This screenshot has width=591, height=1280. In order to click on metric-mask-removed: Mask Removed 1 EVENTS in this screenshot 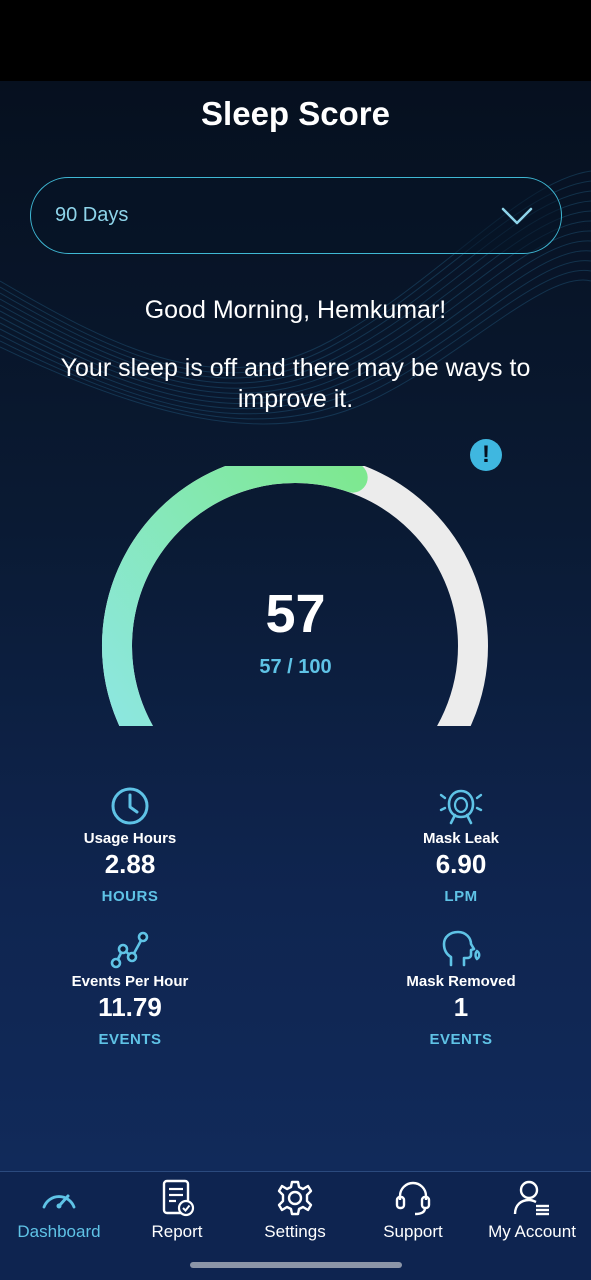, I will do `click(461, 987)`.